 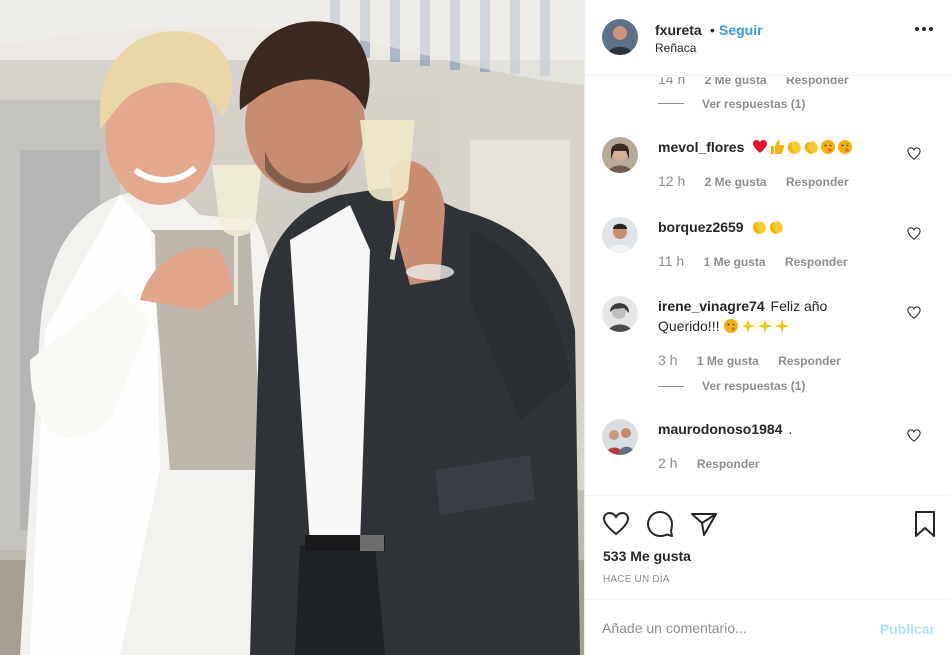 What do you see at coordinates (668, 360) in the screenshot?
I see `comment-time: 3 h` at bounding box center [668, 360].